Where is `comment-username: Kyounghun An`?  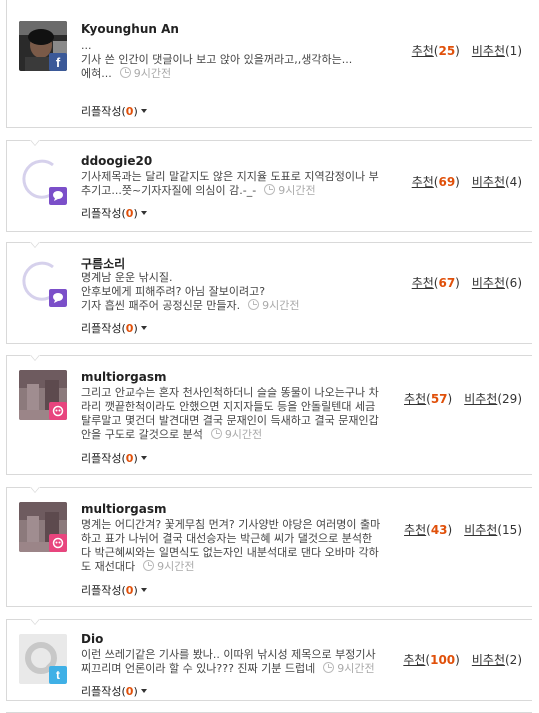 comment-username: Kyounghun An is located at coordinates (130, 29).